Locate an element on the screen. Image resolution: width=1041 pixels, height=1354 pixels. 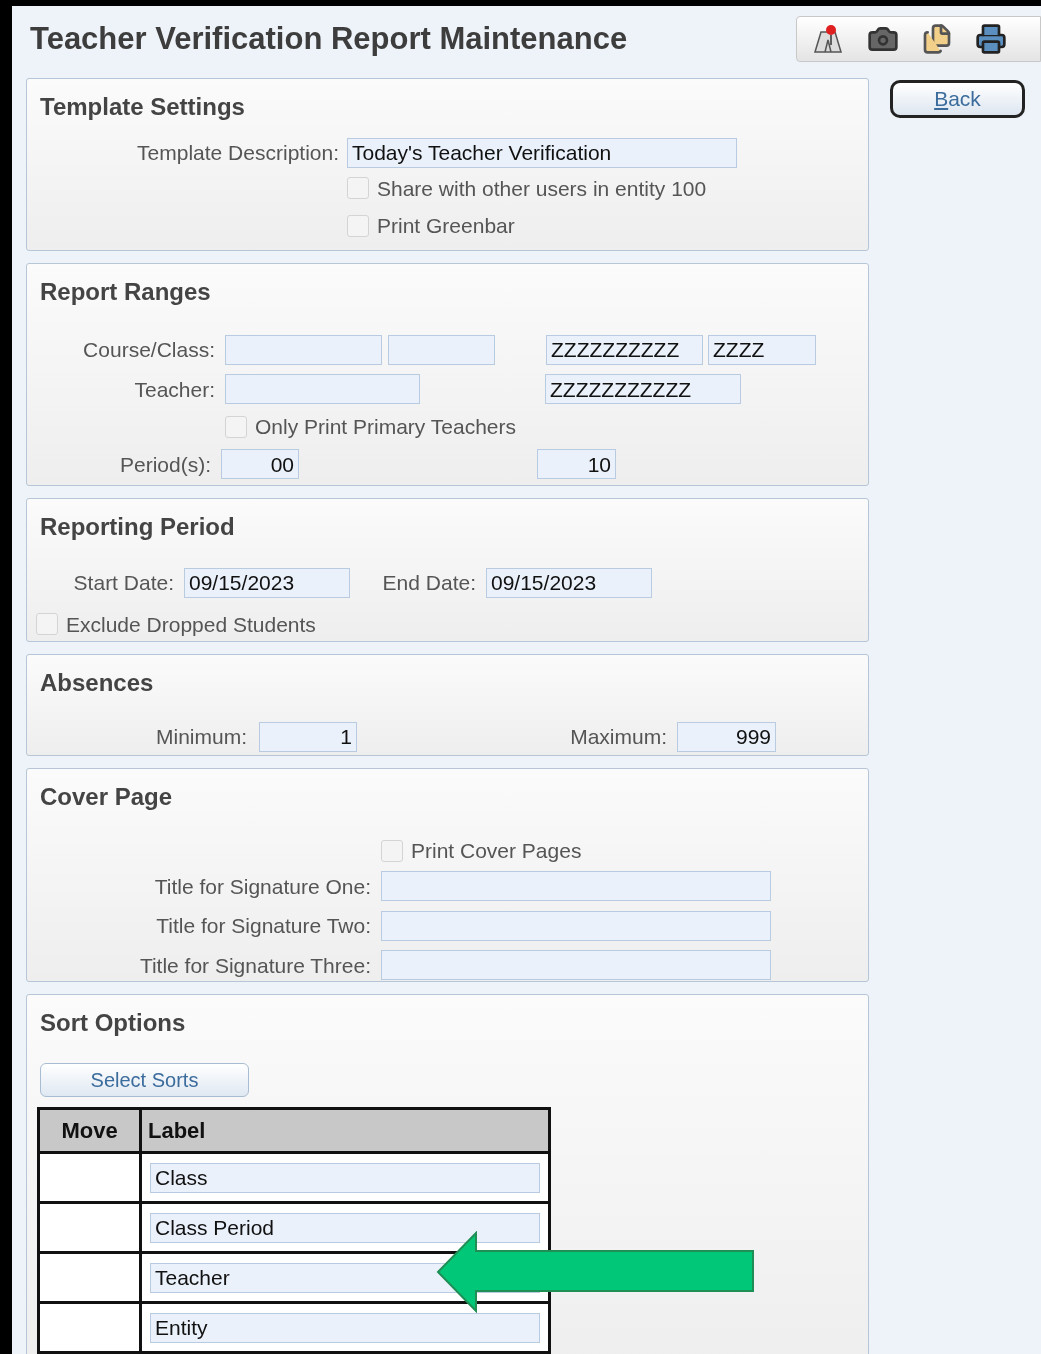
checkbox-label: Print Greenbar is located at coordinates (446, 226).